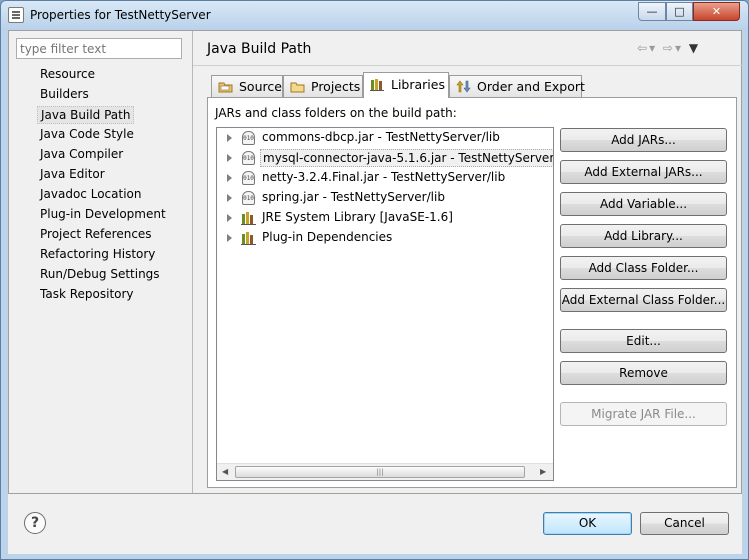  Describe the element at coordinates (87, 135) in the screenshot. I see `nav-item-java-code-style: Java Code Style` at that location.